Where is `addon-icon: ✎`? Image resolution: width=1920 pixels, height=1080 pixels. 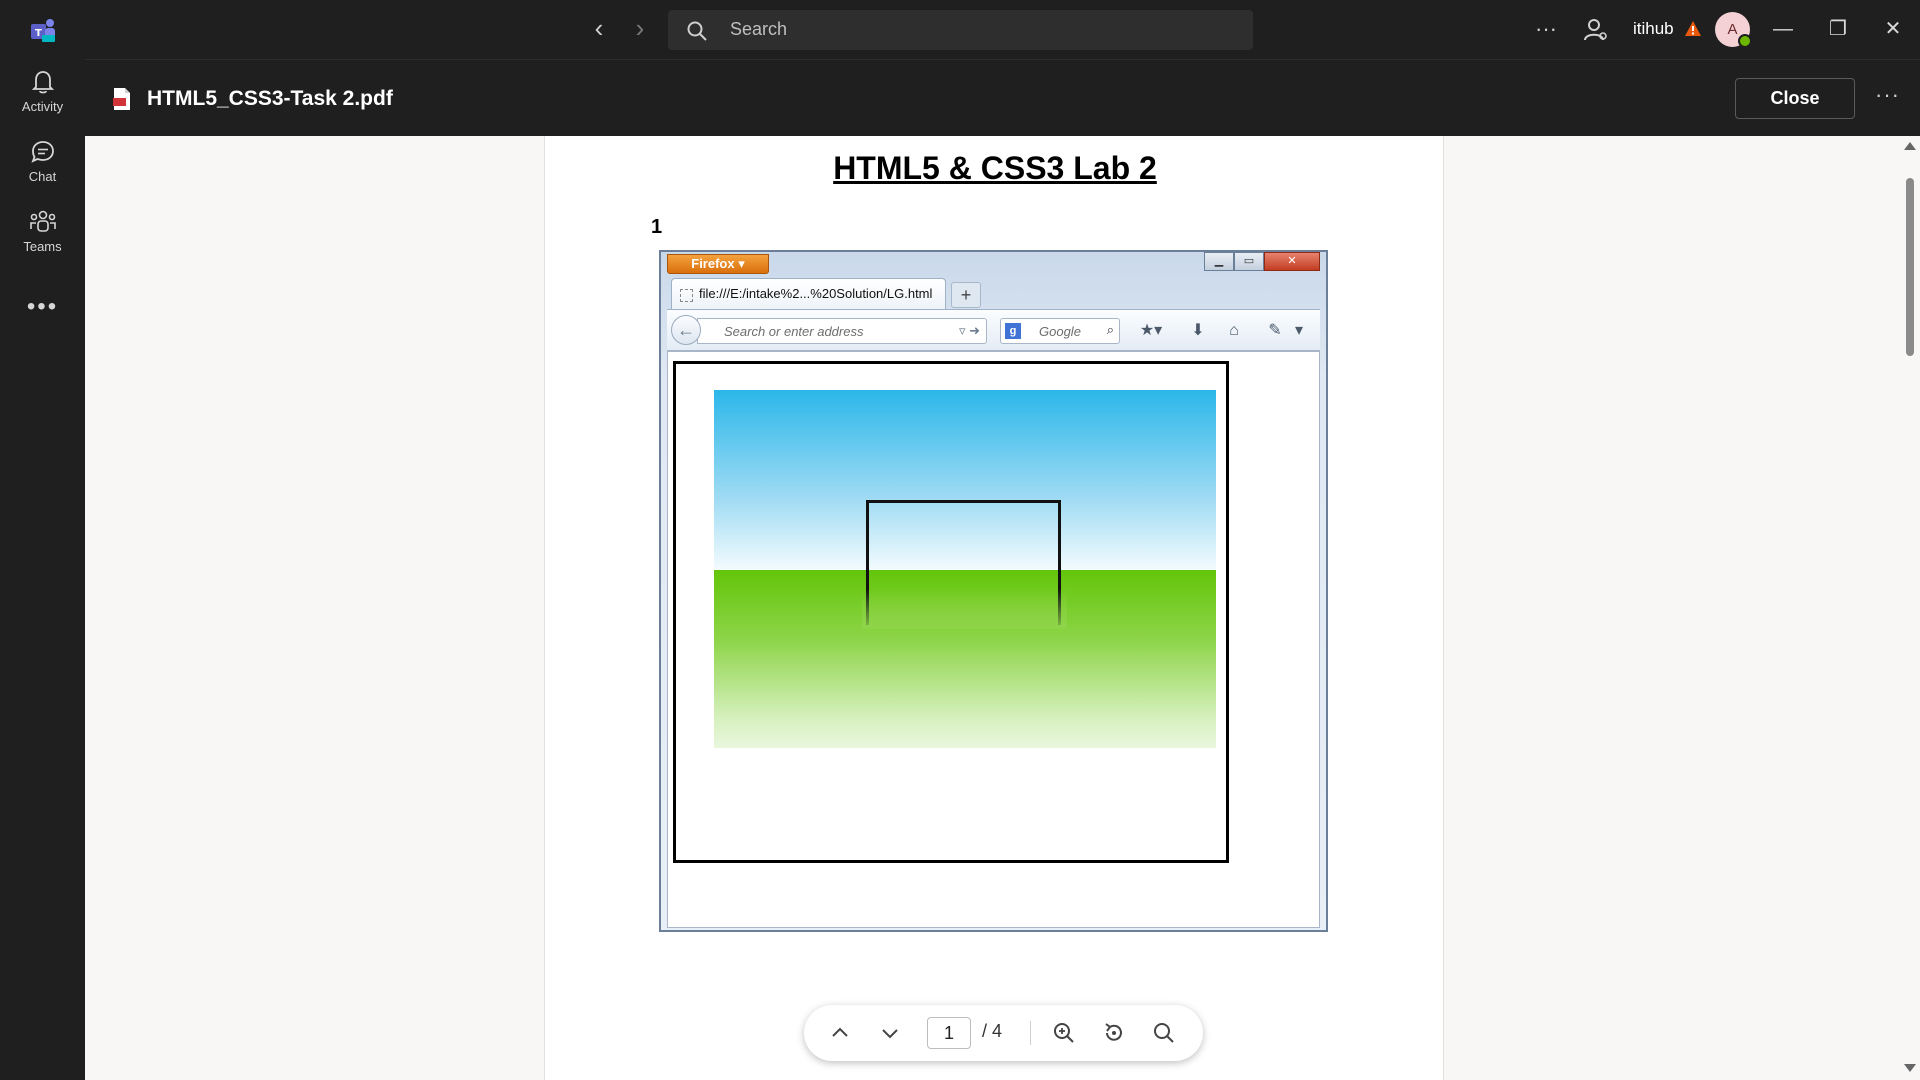 addon-icon: ✎ is located at coordinates (1275, 330).